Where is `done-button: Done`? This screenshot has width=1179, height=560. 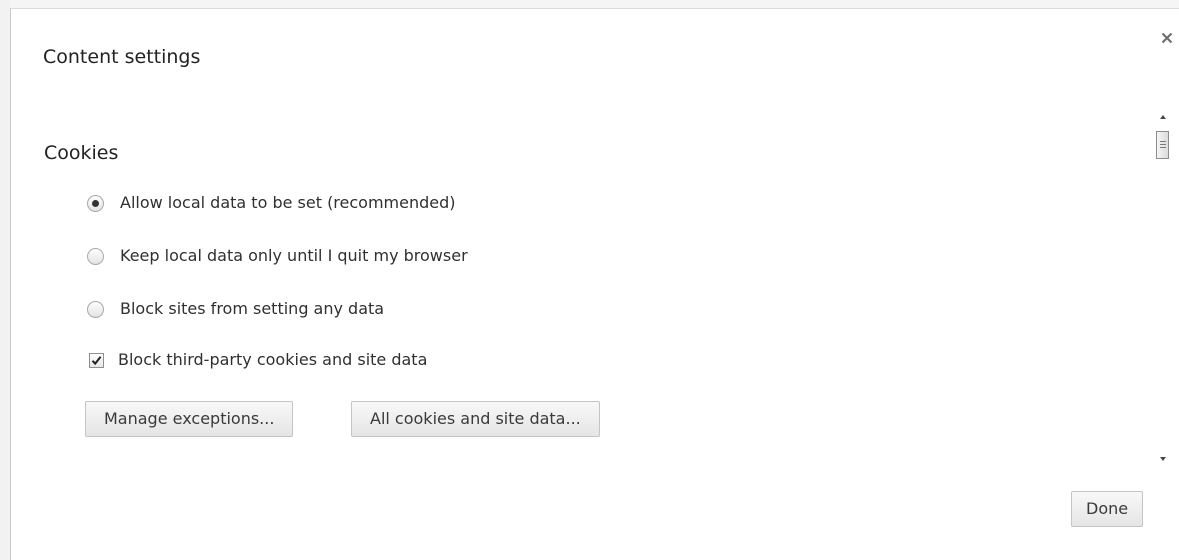 done-button: Done is located at coordinates (1107, 509).